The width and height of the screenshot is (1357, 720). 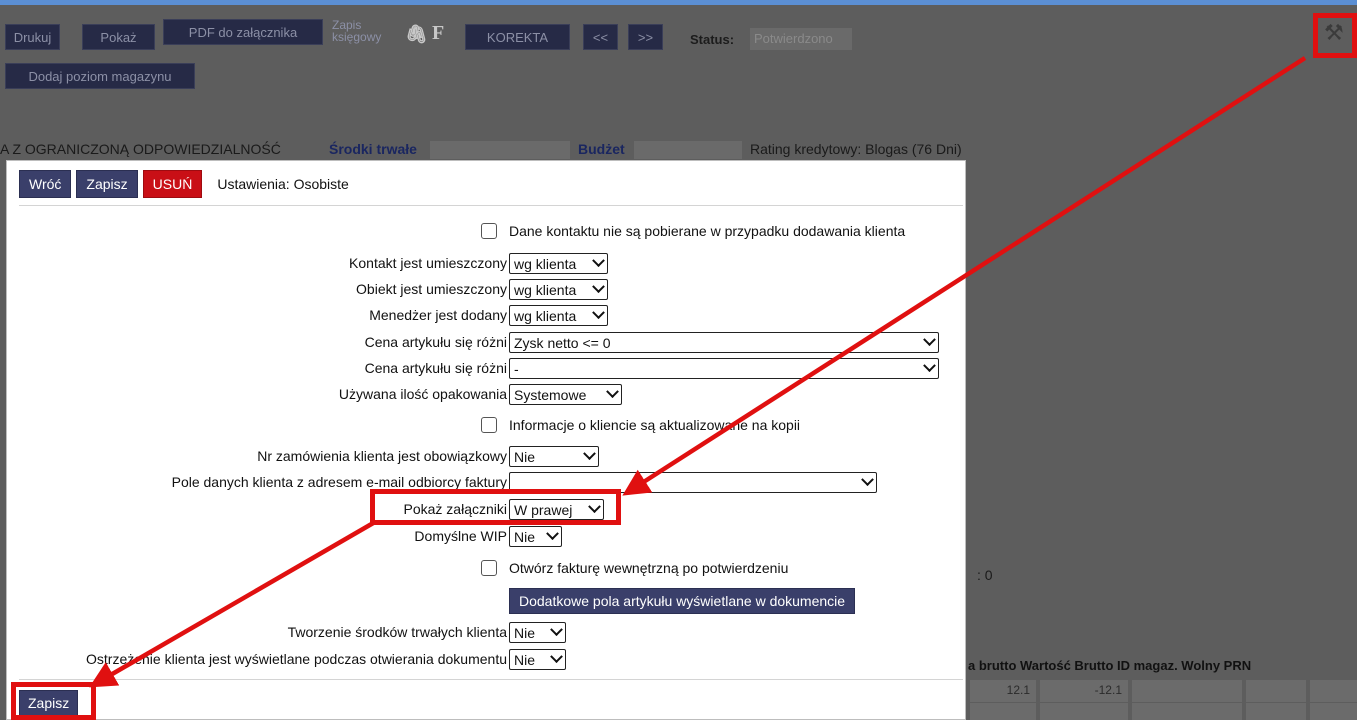 I want to click on highlight-save-box, so click(x=53, y=701).